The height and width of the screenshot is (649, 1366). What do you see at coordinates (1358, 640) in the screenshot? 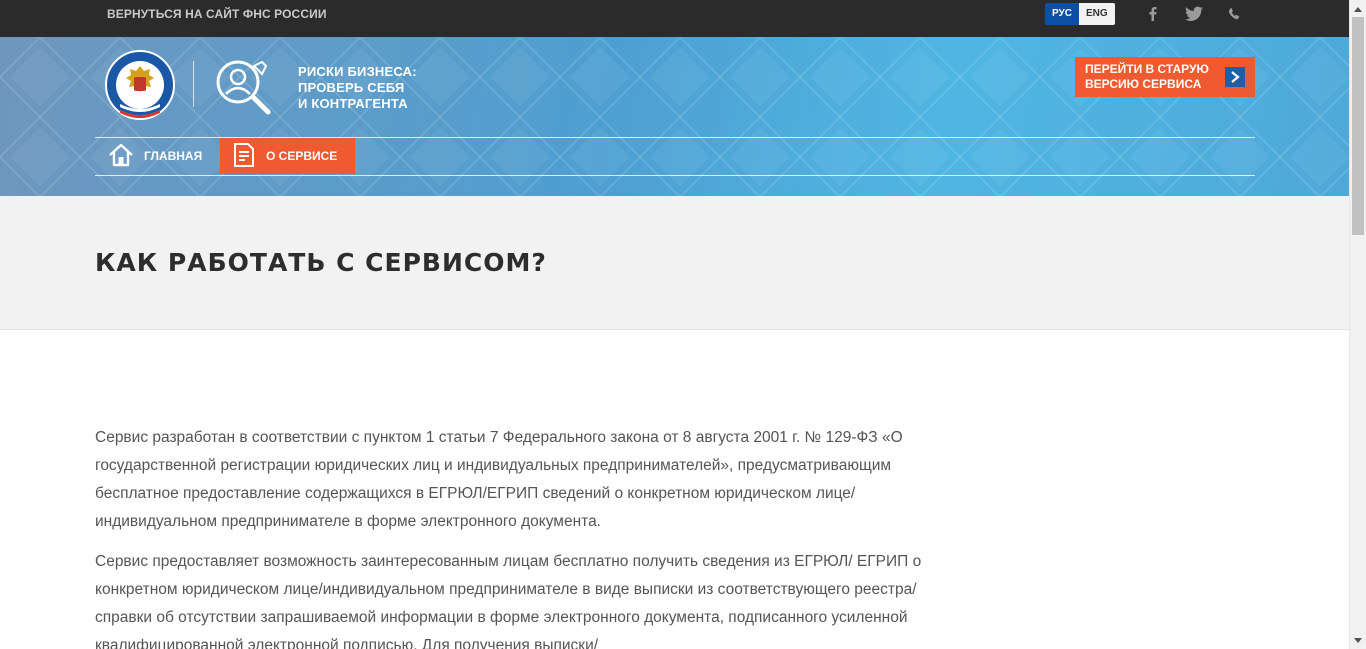
I see `scroll-down-icon` at bounding box center [1358, 640].